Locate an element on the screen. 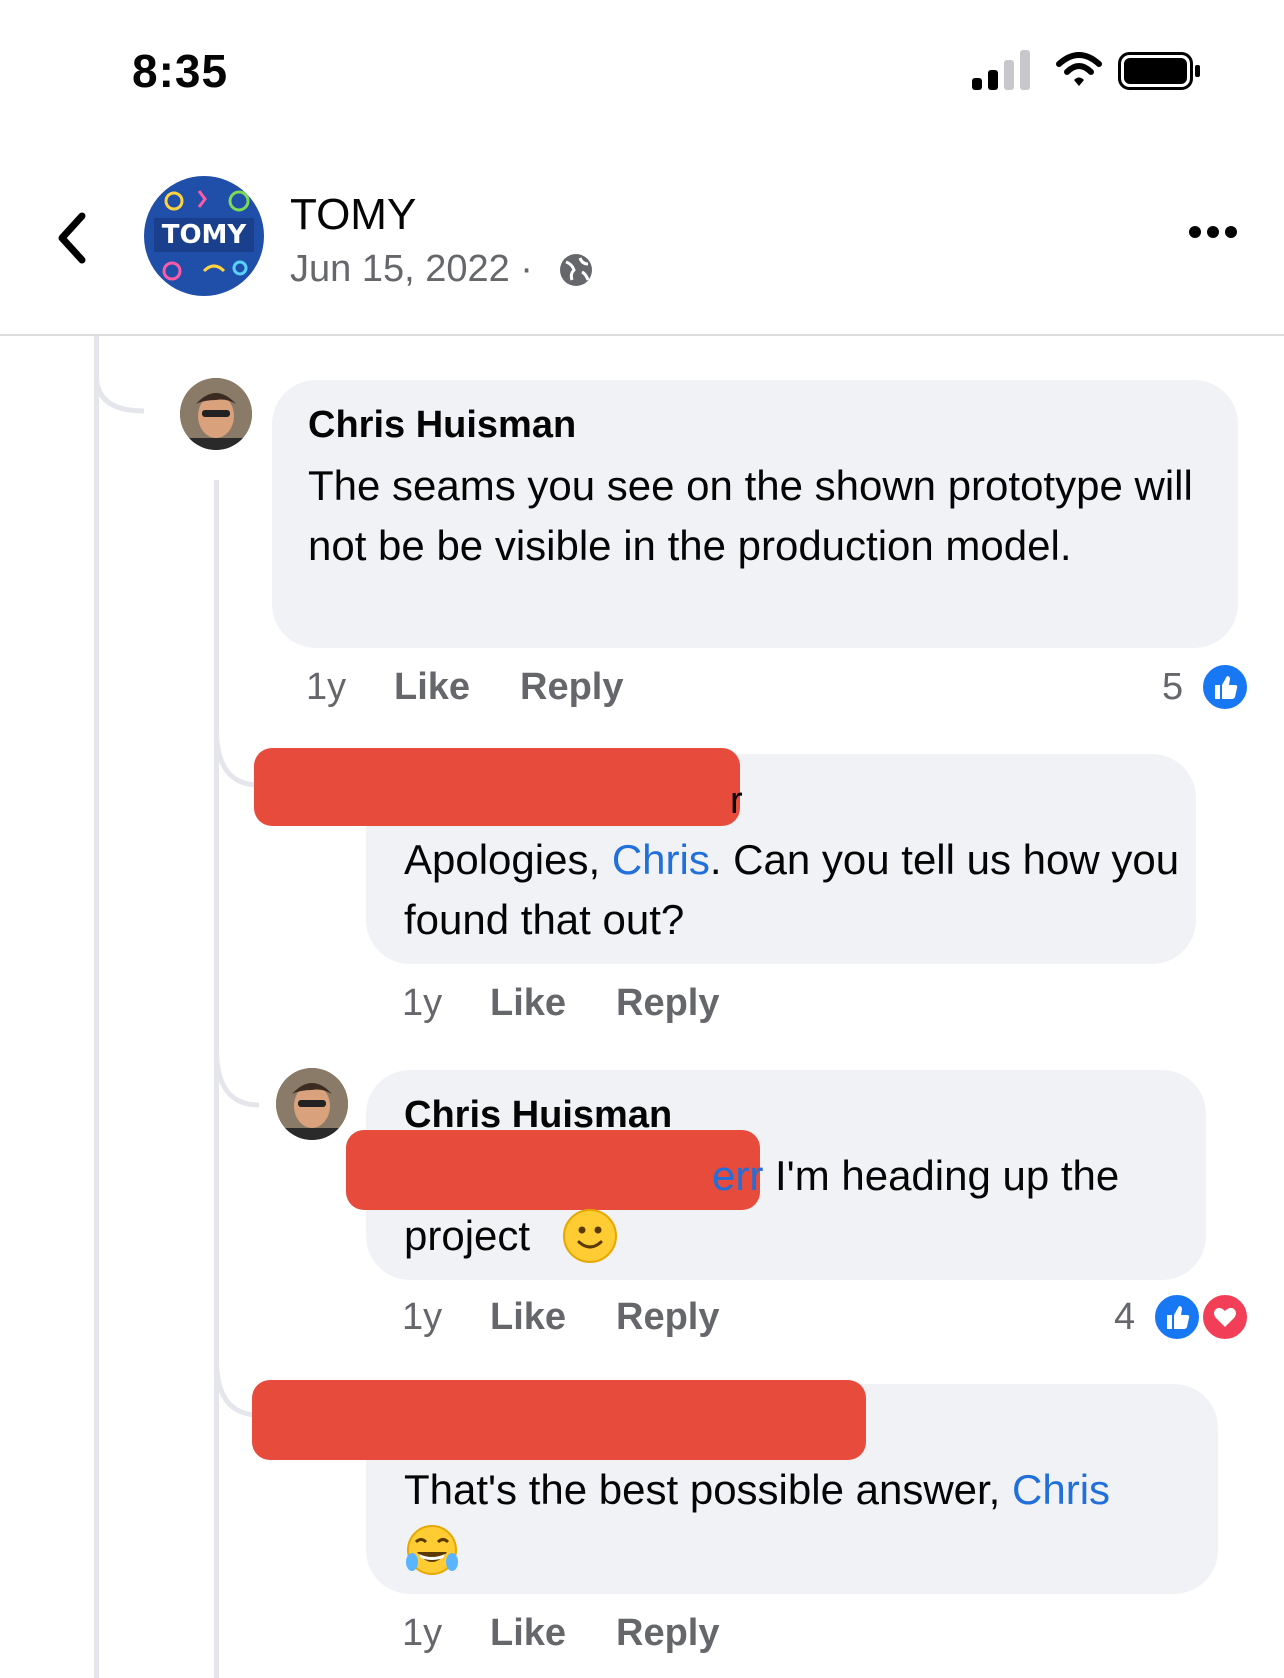 The height and width of the screenshot is (1678, 1284). thread-connector is located at coordinates (119, 375).